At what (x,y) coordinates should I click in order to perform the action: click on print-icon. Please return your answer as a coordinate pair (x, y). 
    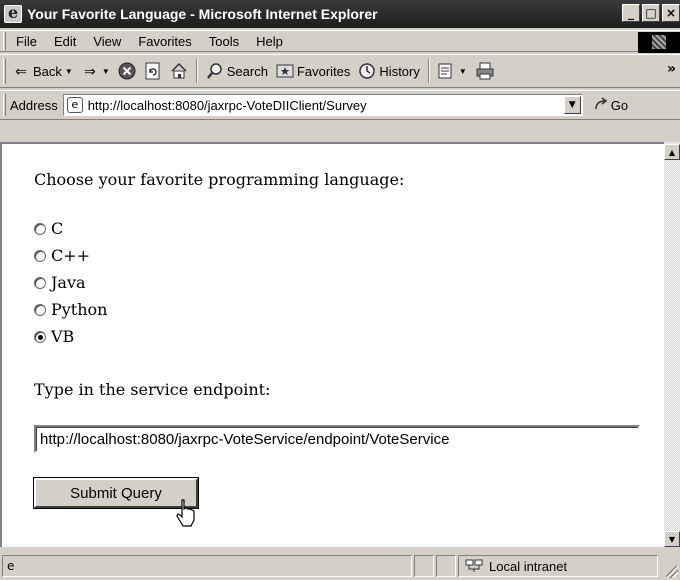
    Looking at the image, I should click on (485, 71).